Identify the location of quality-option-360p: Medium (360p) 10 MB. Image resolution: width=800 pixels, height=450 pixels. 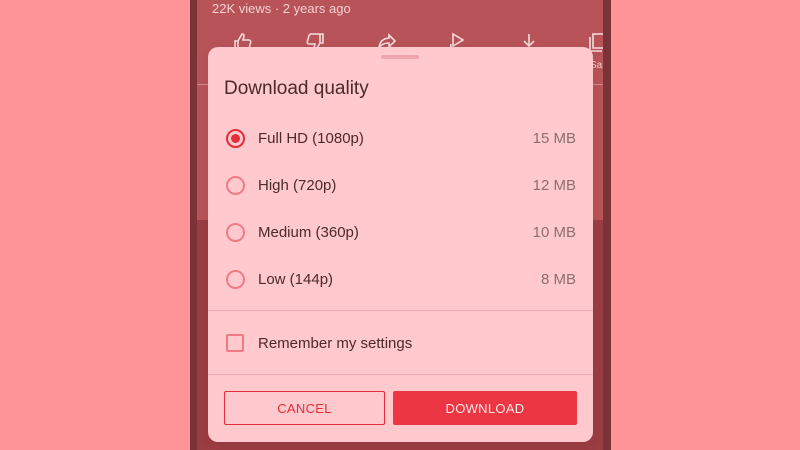
(400, 233).